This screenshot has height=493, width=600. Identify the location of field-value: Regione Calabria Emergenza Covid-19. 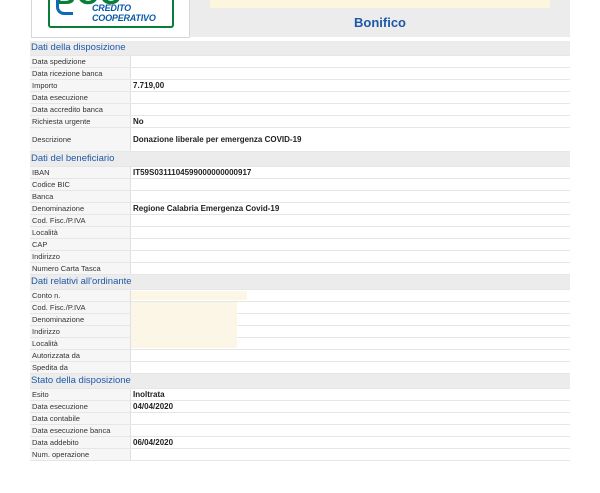
(206, 208).